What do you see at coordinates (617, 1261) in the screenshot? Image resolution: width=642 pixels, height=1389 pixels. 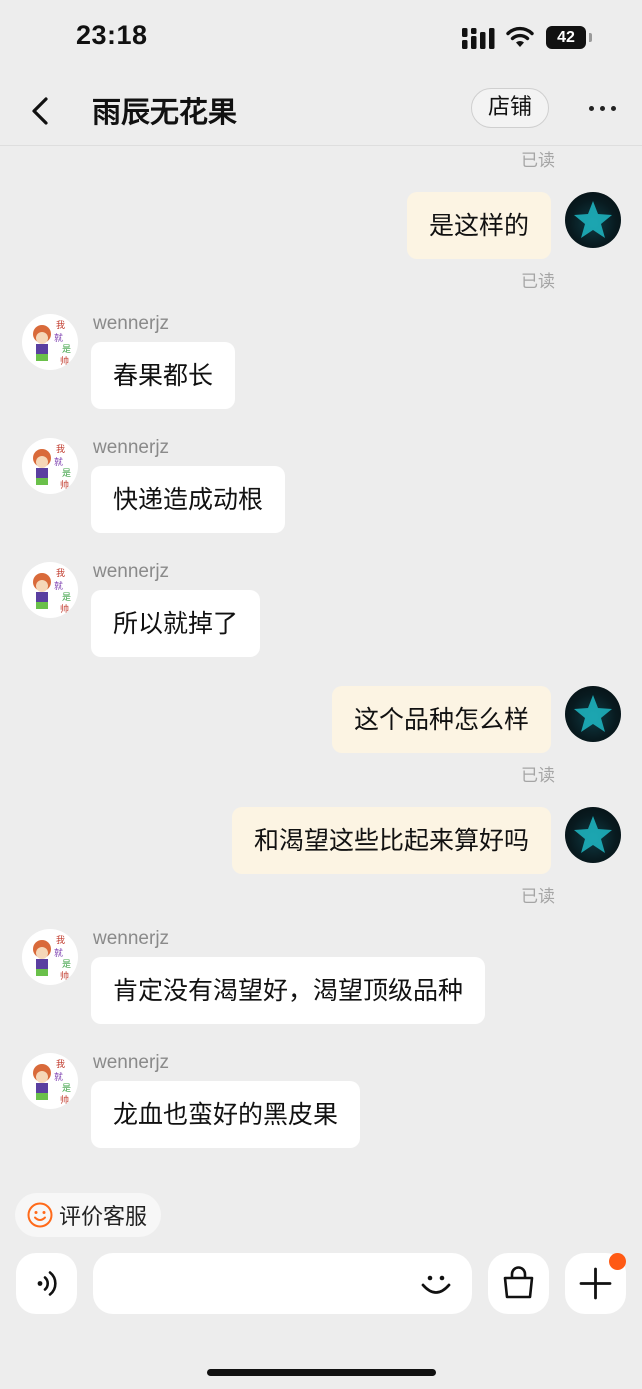 I see `notification-dot` at bounding box center [617, 1261].